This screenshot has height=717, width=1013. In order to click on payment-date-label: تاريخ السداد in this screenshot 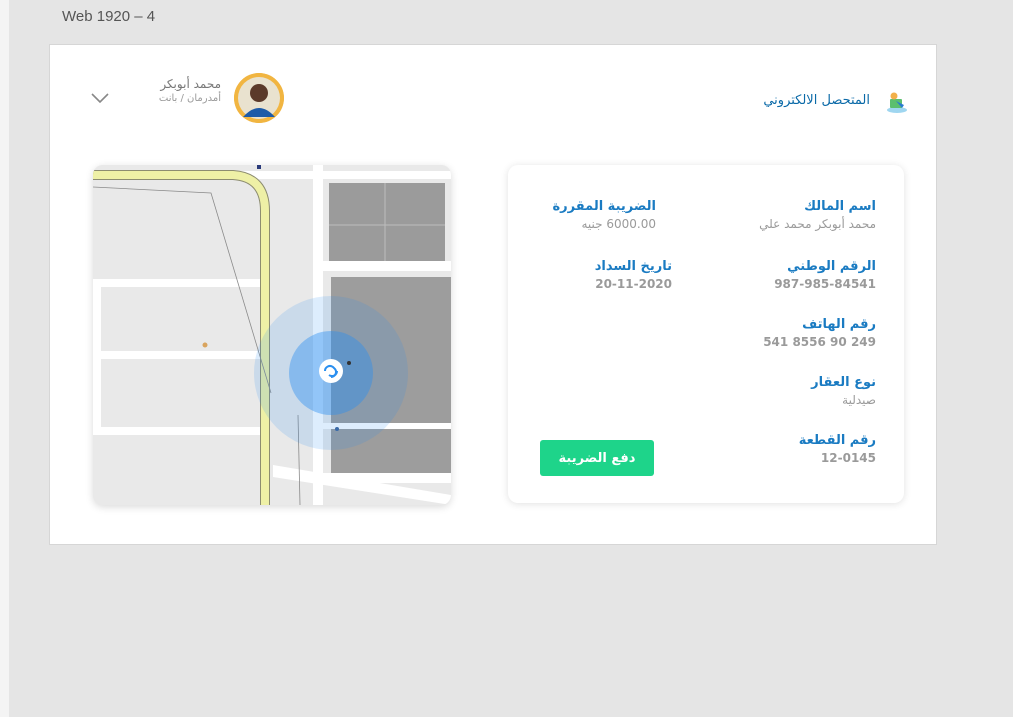, I will do `click(633, 266)`.